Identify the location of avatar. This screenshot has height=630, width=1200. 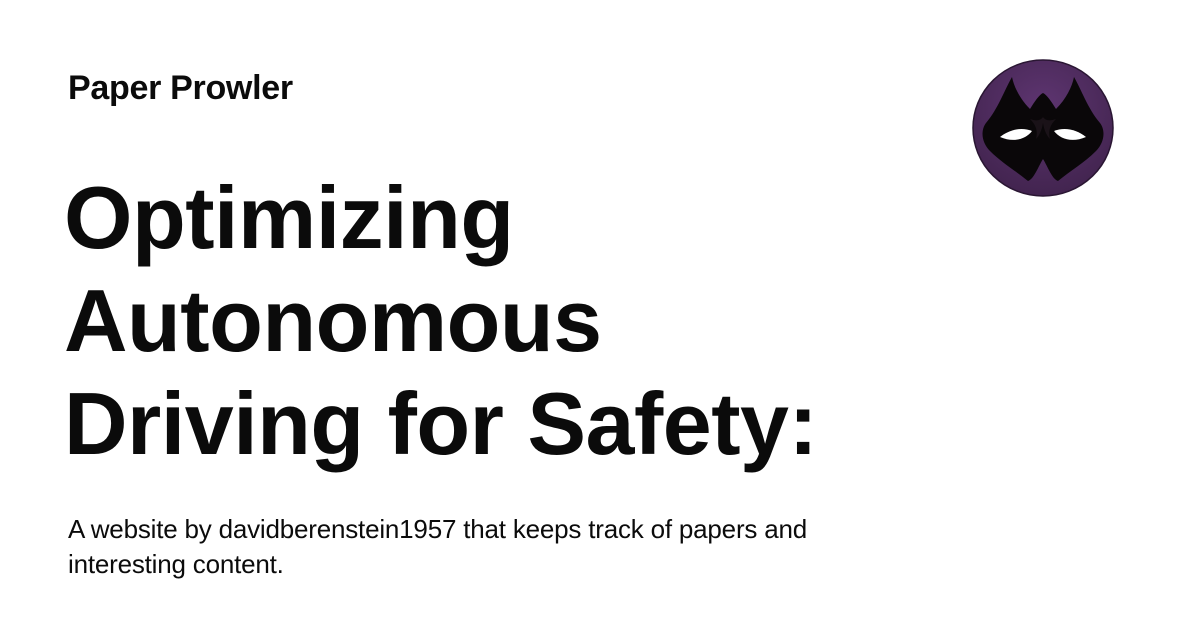
(1043, 128).